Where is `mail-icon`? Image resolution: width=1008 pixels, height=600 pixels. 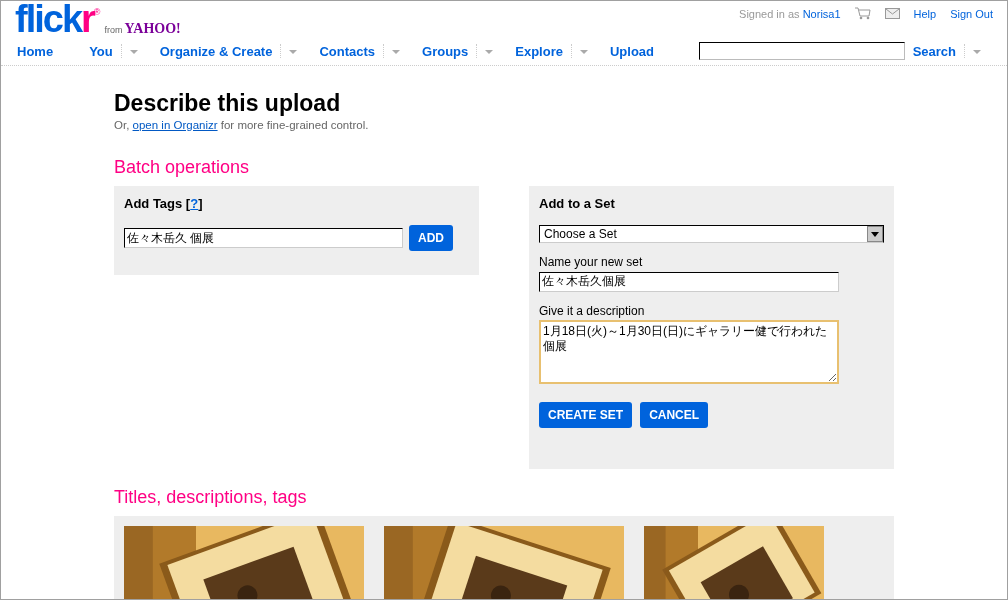 mail-icon is located at coordinates (892, 13).